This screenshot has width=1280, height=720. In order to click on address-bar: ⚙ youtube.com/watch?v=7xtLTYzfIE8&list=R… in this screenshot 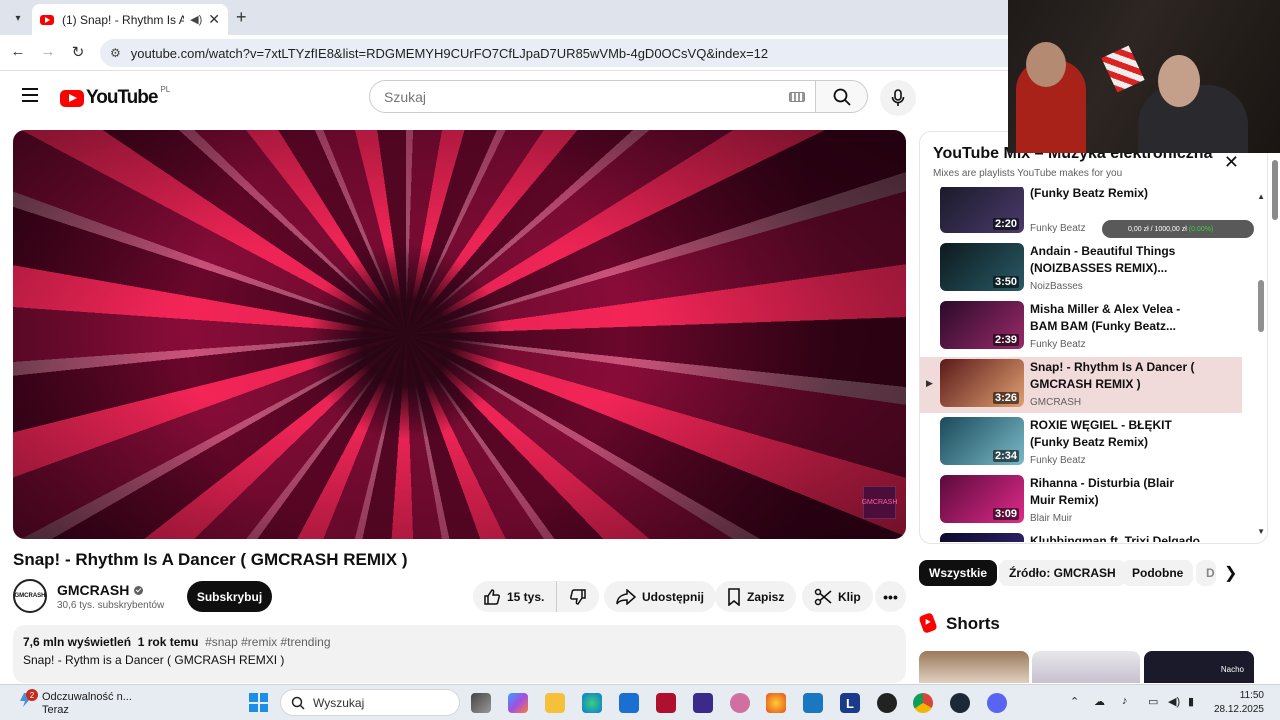, I will do `click(554, 53)`.